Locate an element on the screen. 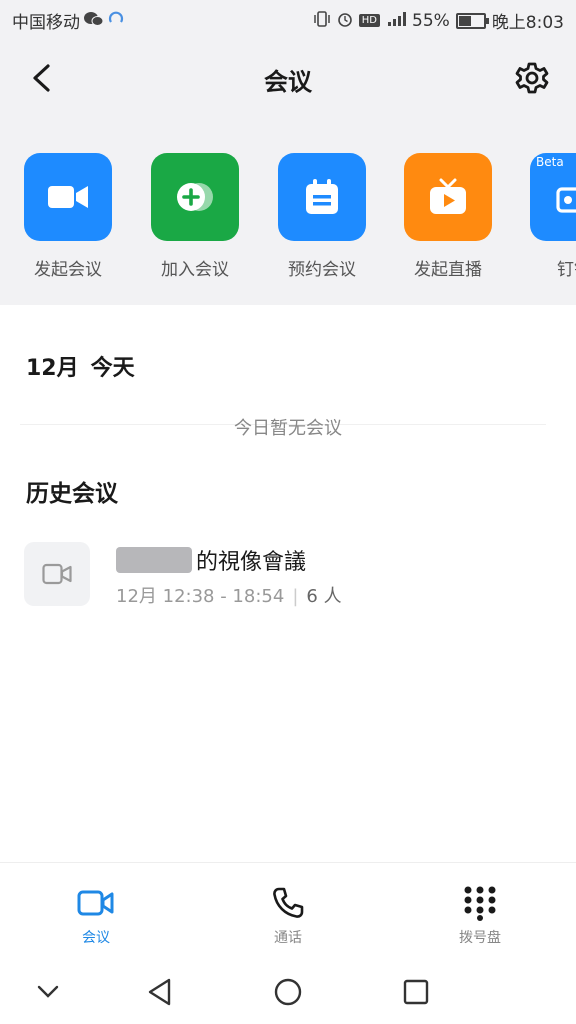 Image resolution: width=576 pixels, height=1024 pixels. meeting-thumbnail is located at coordinates (57, 574).